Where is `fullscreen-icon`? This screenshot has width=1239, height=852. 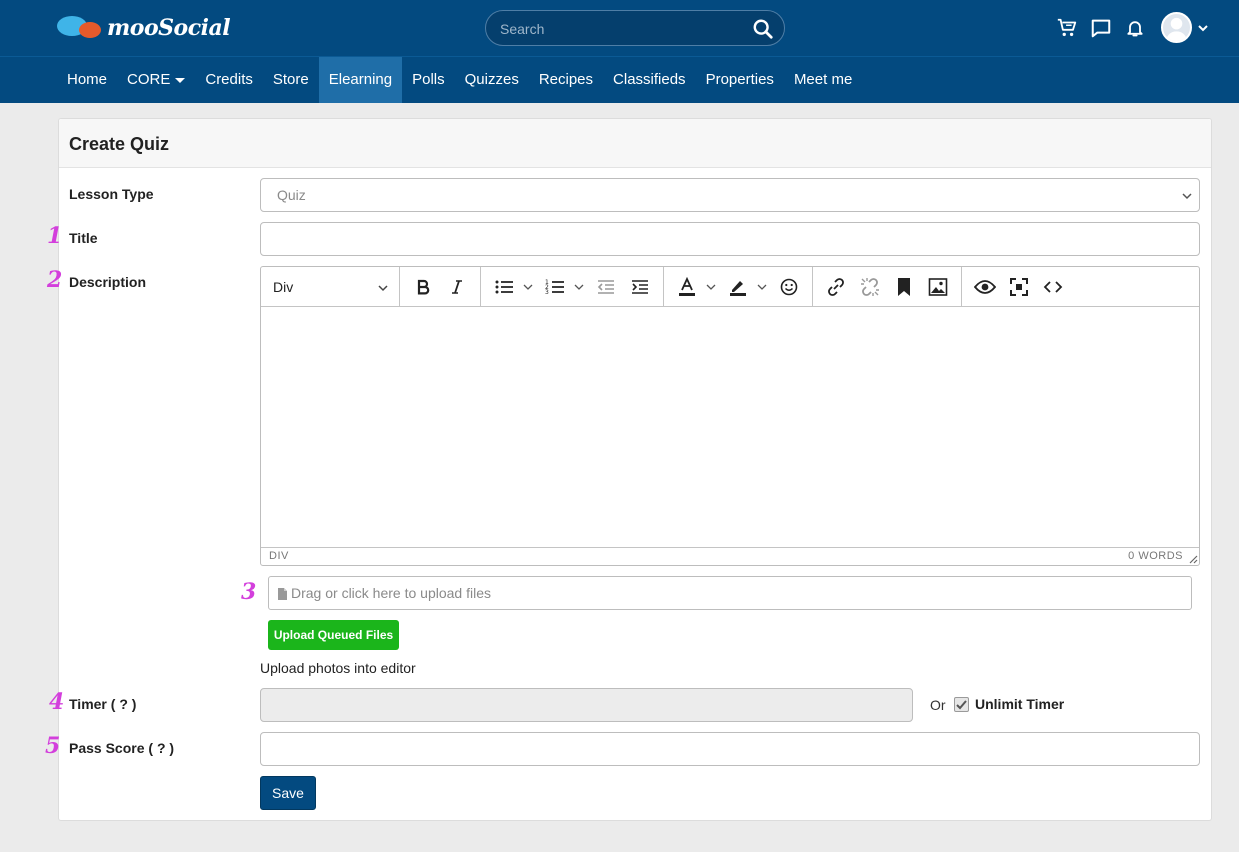 fullscreen-icon is located at coordinates (1019, 287).